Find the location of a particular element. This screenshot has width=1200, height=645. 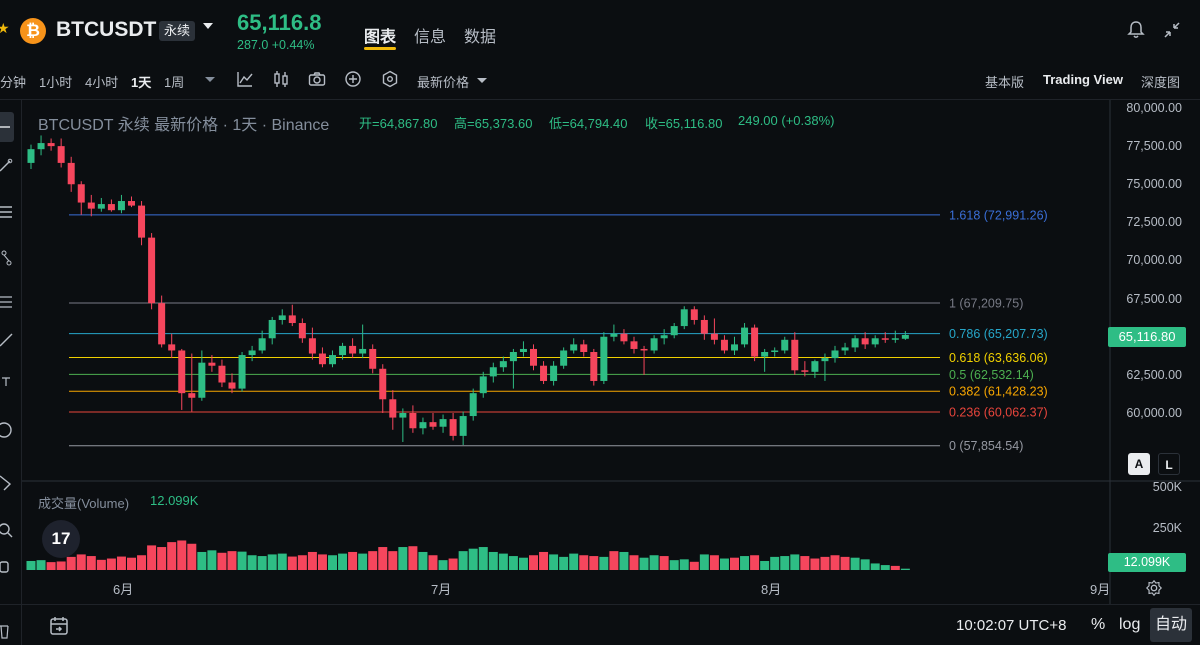

utc-clock: 10:02:07 UTC+8 is located at coordinates (1011, 625).